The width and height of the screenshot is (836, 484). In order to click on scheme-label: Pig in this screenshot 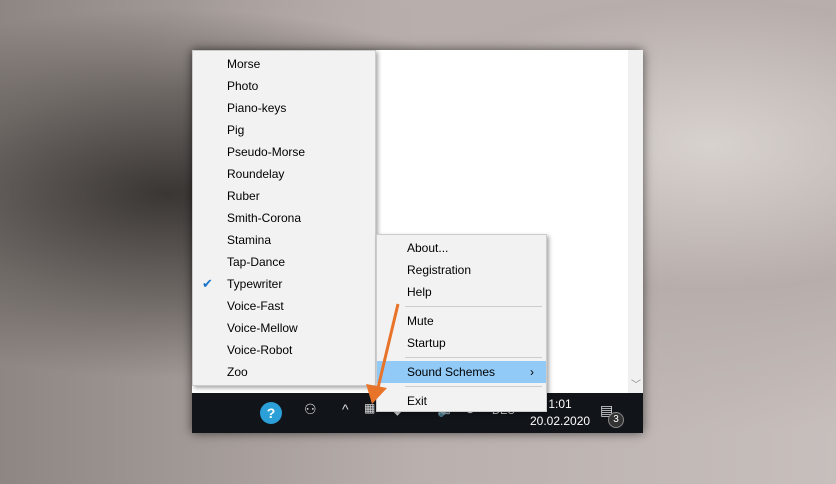, I will do `click(236, 130)`.